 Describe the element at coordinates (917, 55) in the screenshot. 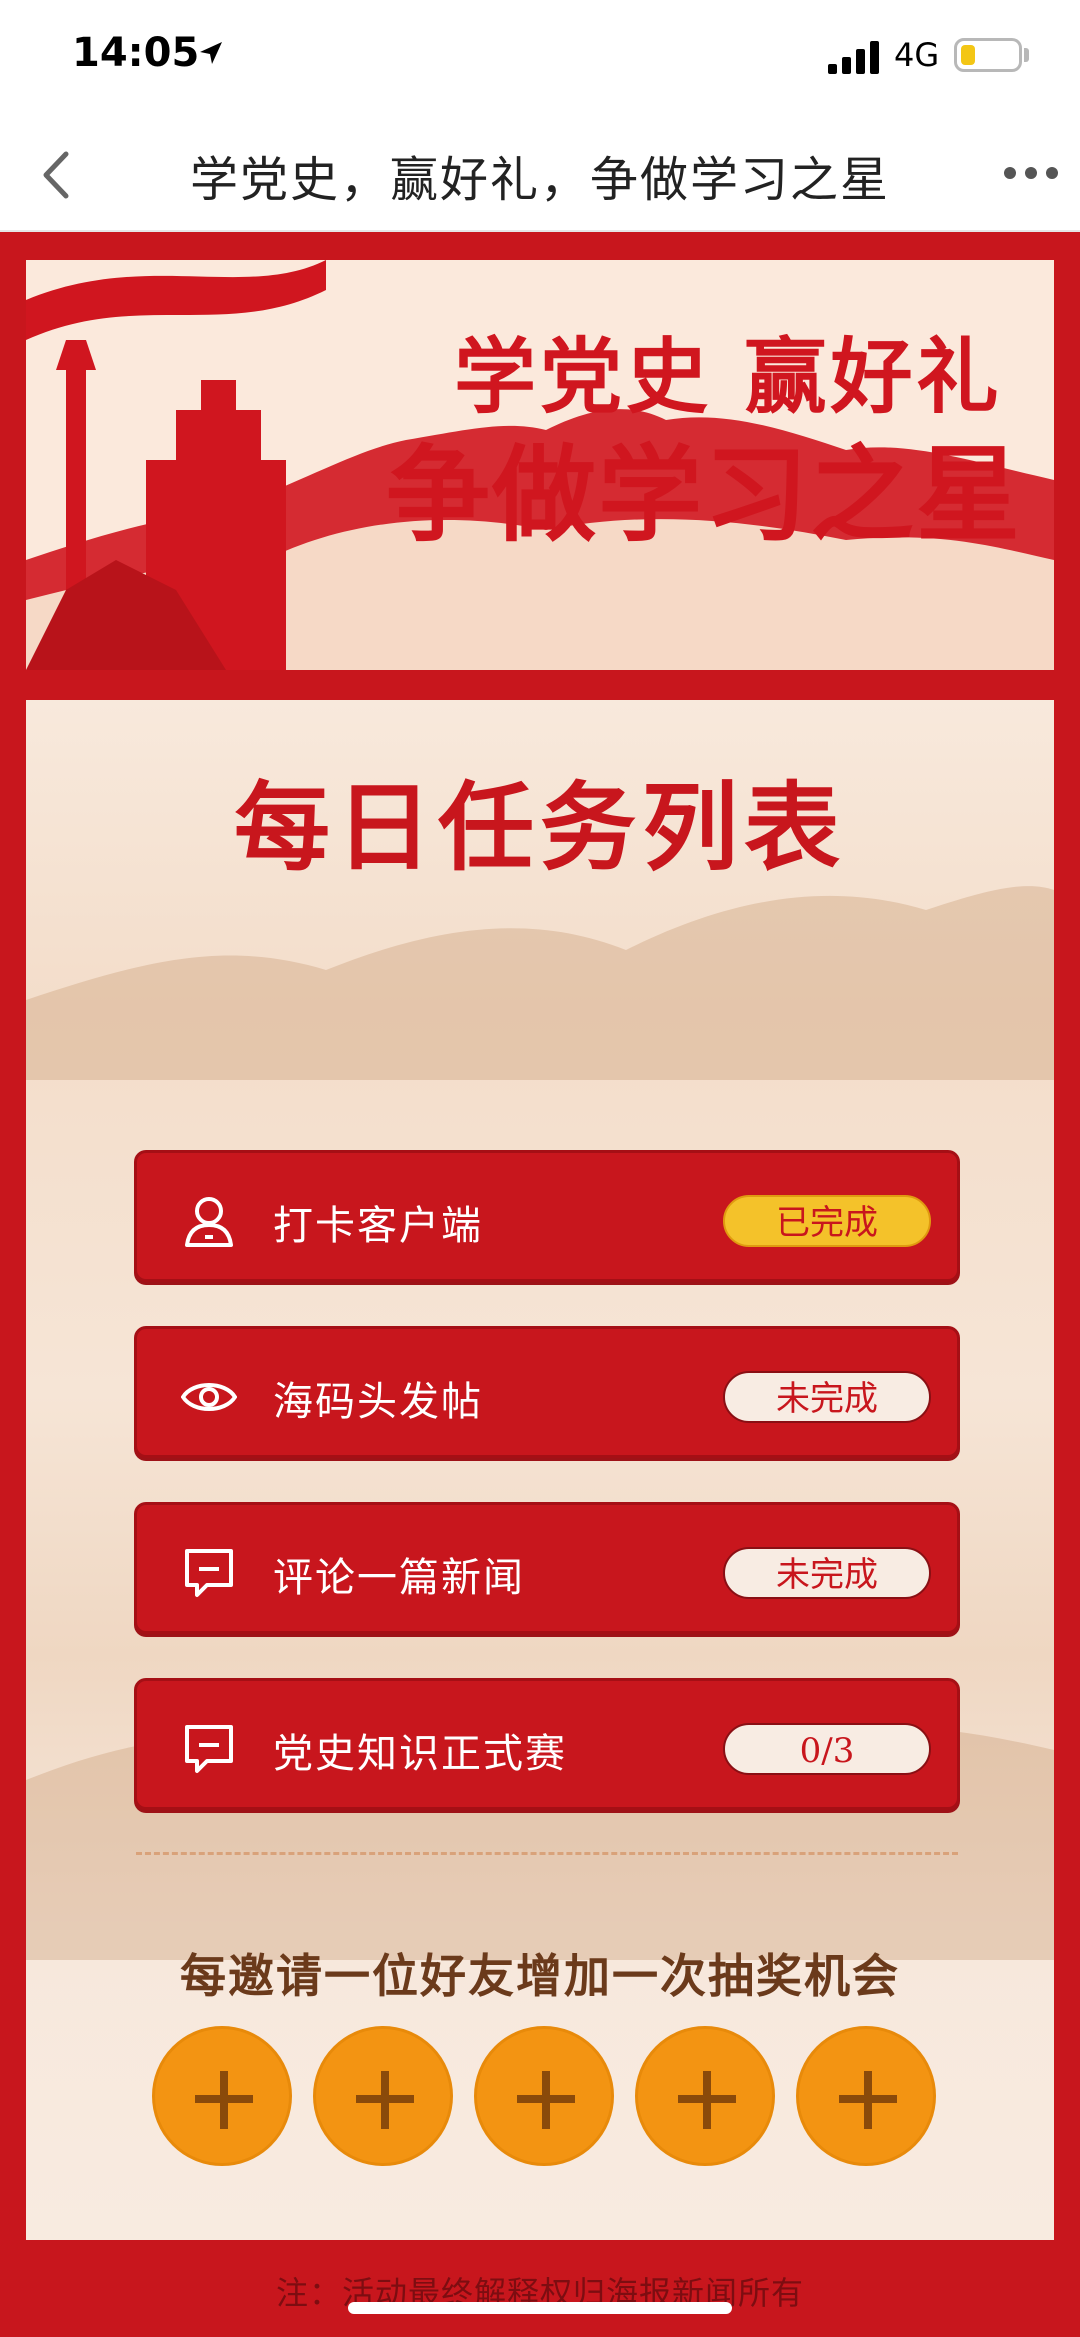

I see `network-type: 4G` at that location.